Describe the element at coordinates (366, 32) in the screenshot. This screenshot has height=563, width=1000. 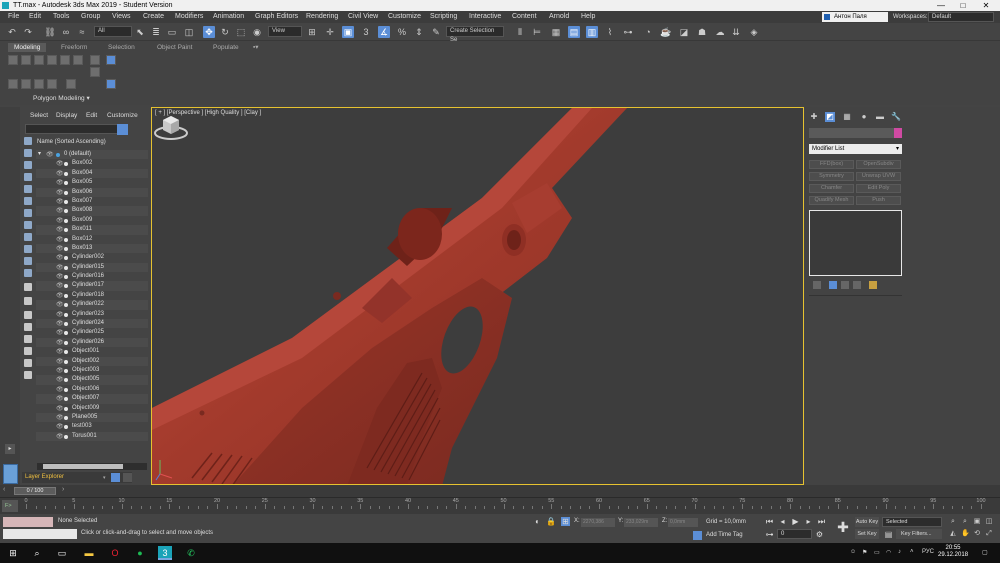
I see `snaps-toggle-icon: 3` at that location.